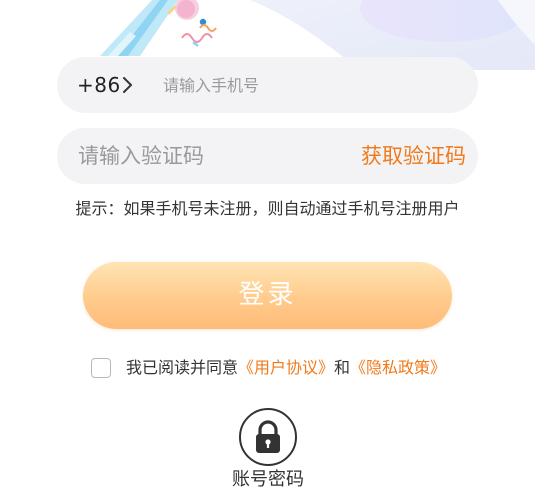 This screenshot has width=535, height=492. What do you see at coordinates (208, 156) in the screenshot?
I see `verification-code-input` at bounding box center [208, 156].